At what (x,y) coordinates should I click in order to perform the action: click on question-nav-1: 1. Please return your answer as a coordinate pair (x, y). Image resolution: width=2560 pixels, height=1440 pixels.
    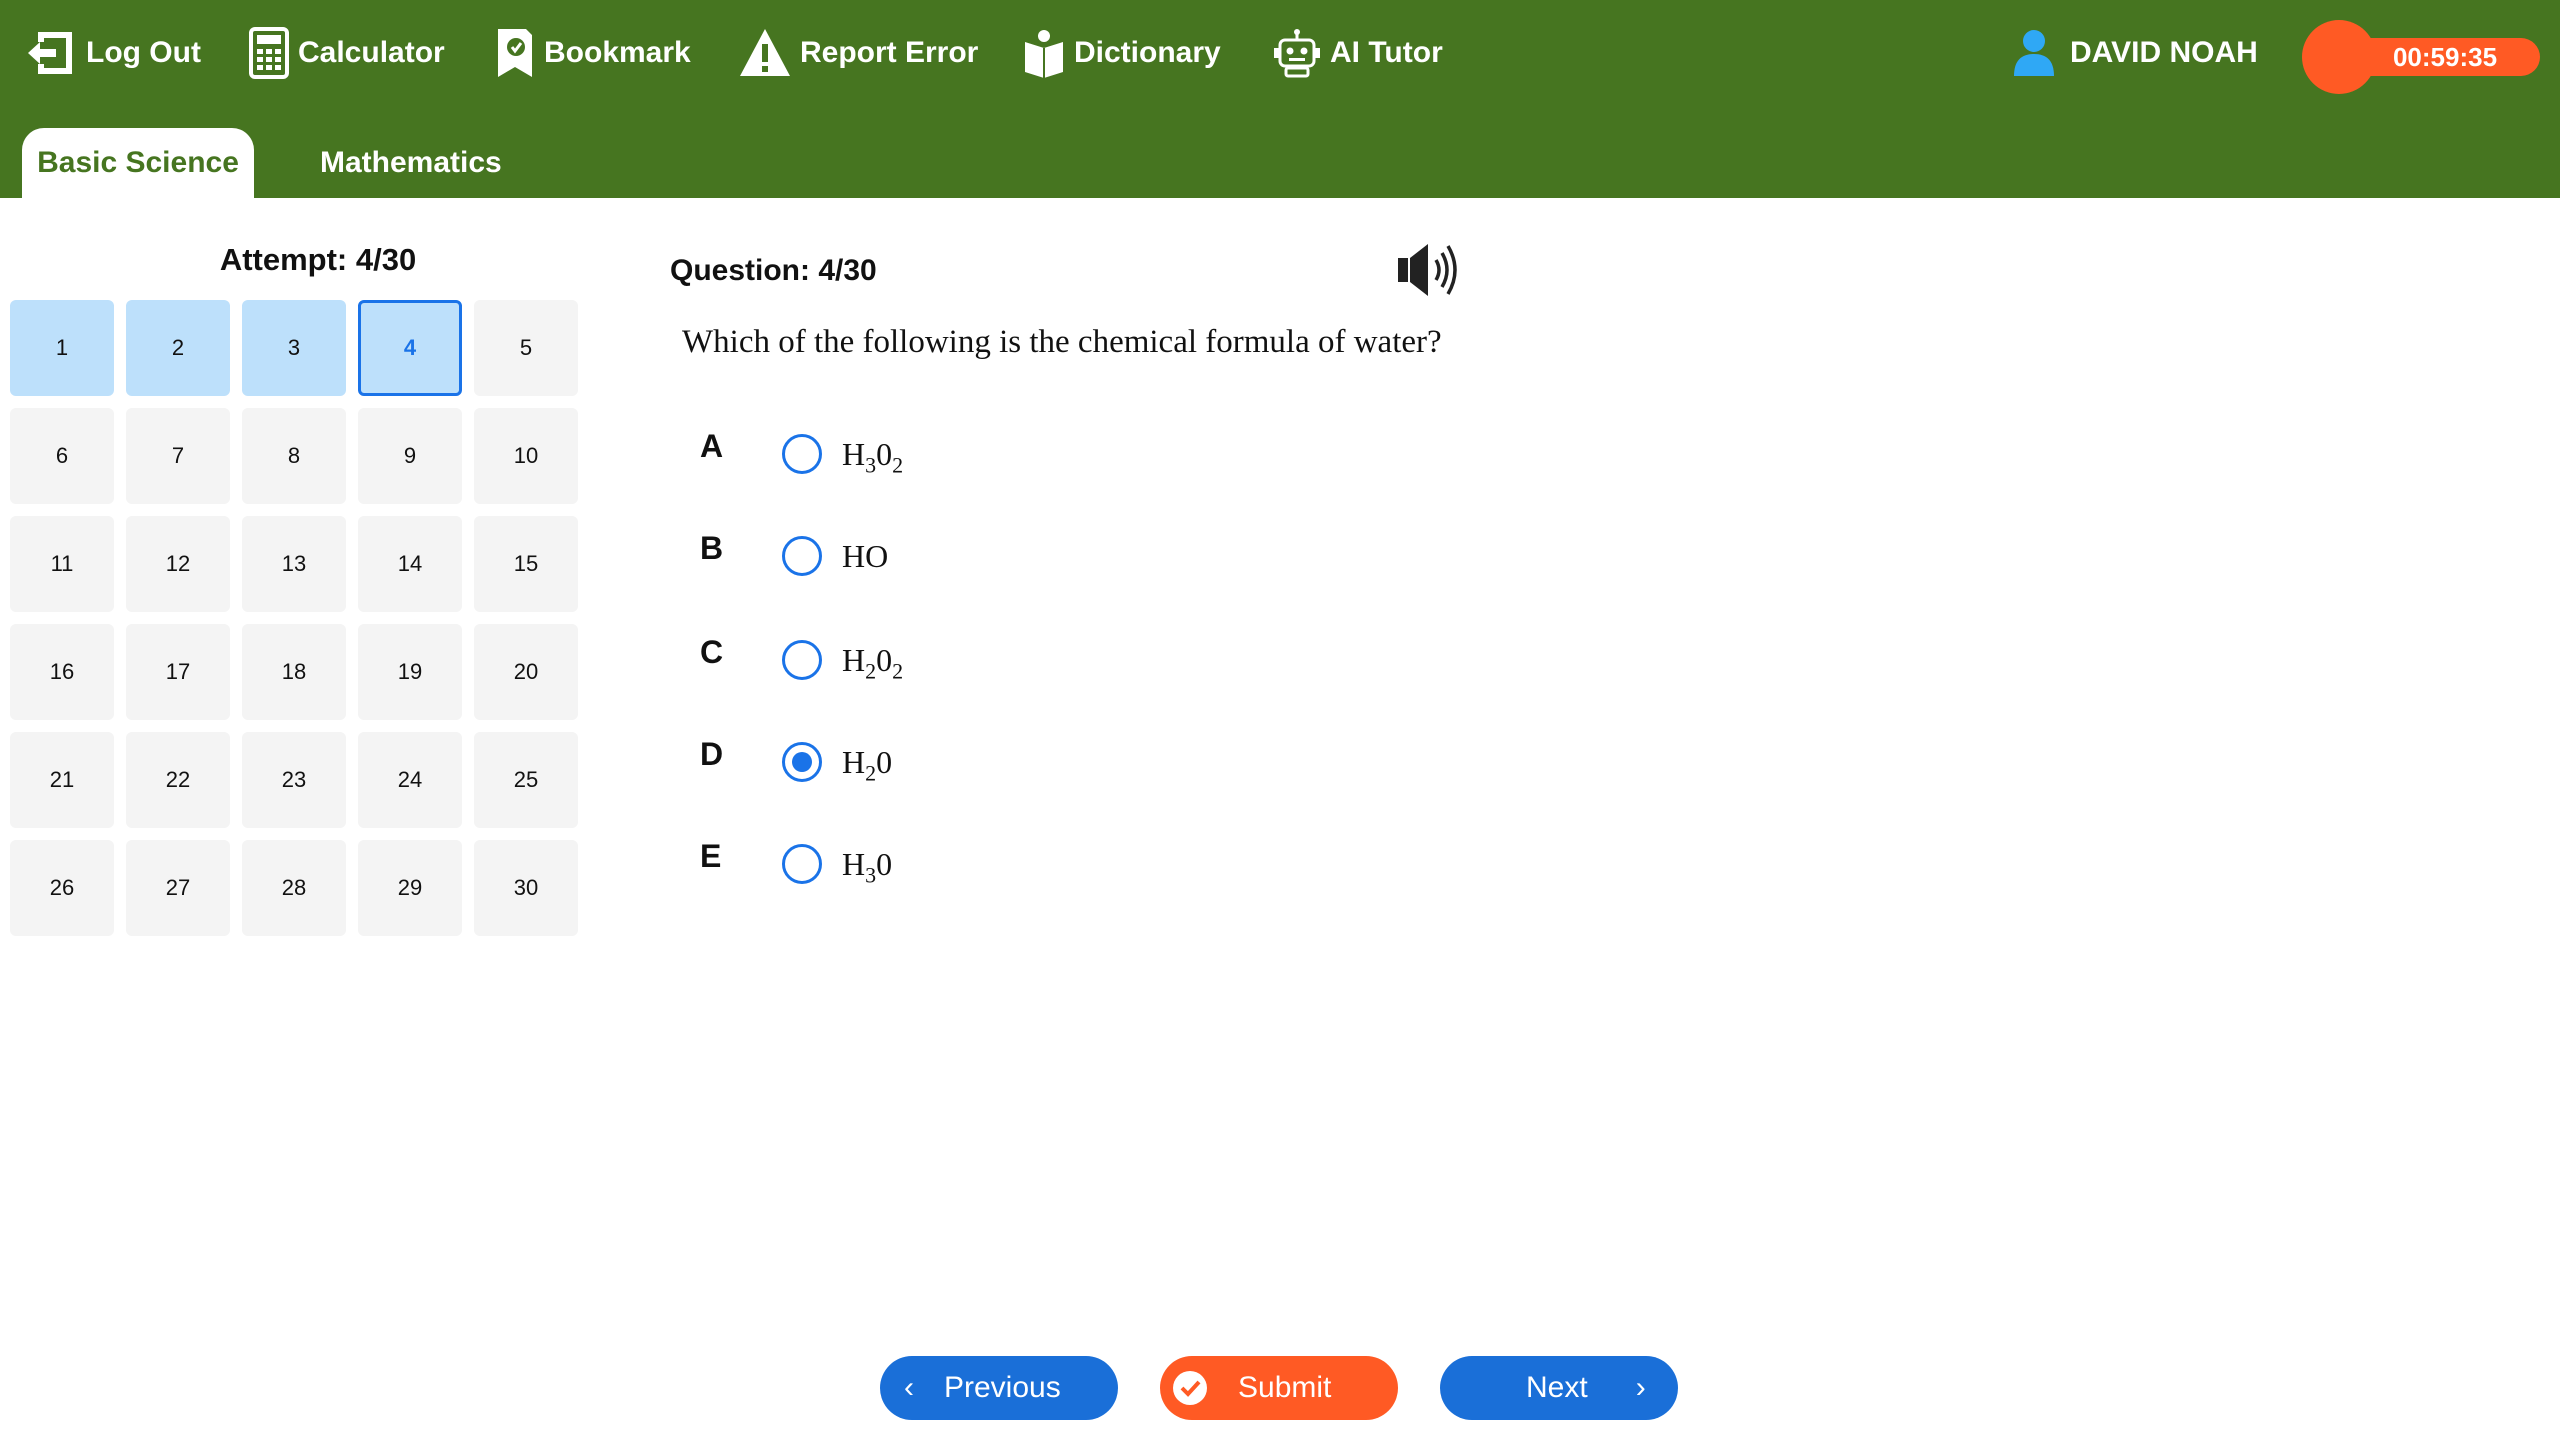
    Looking at the image, I should click on (62, 348).